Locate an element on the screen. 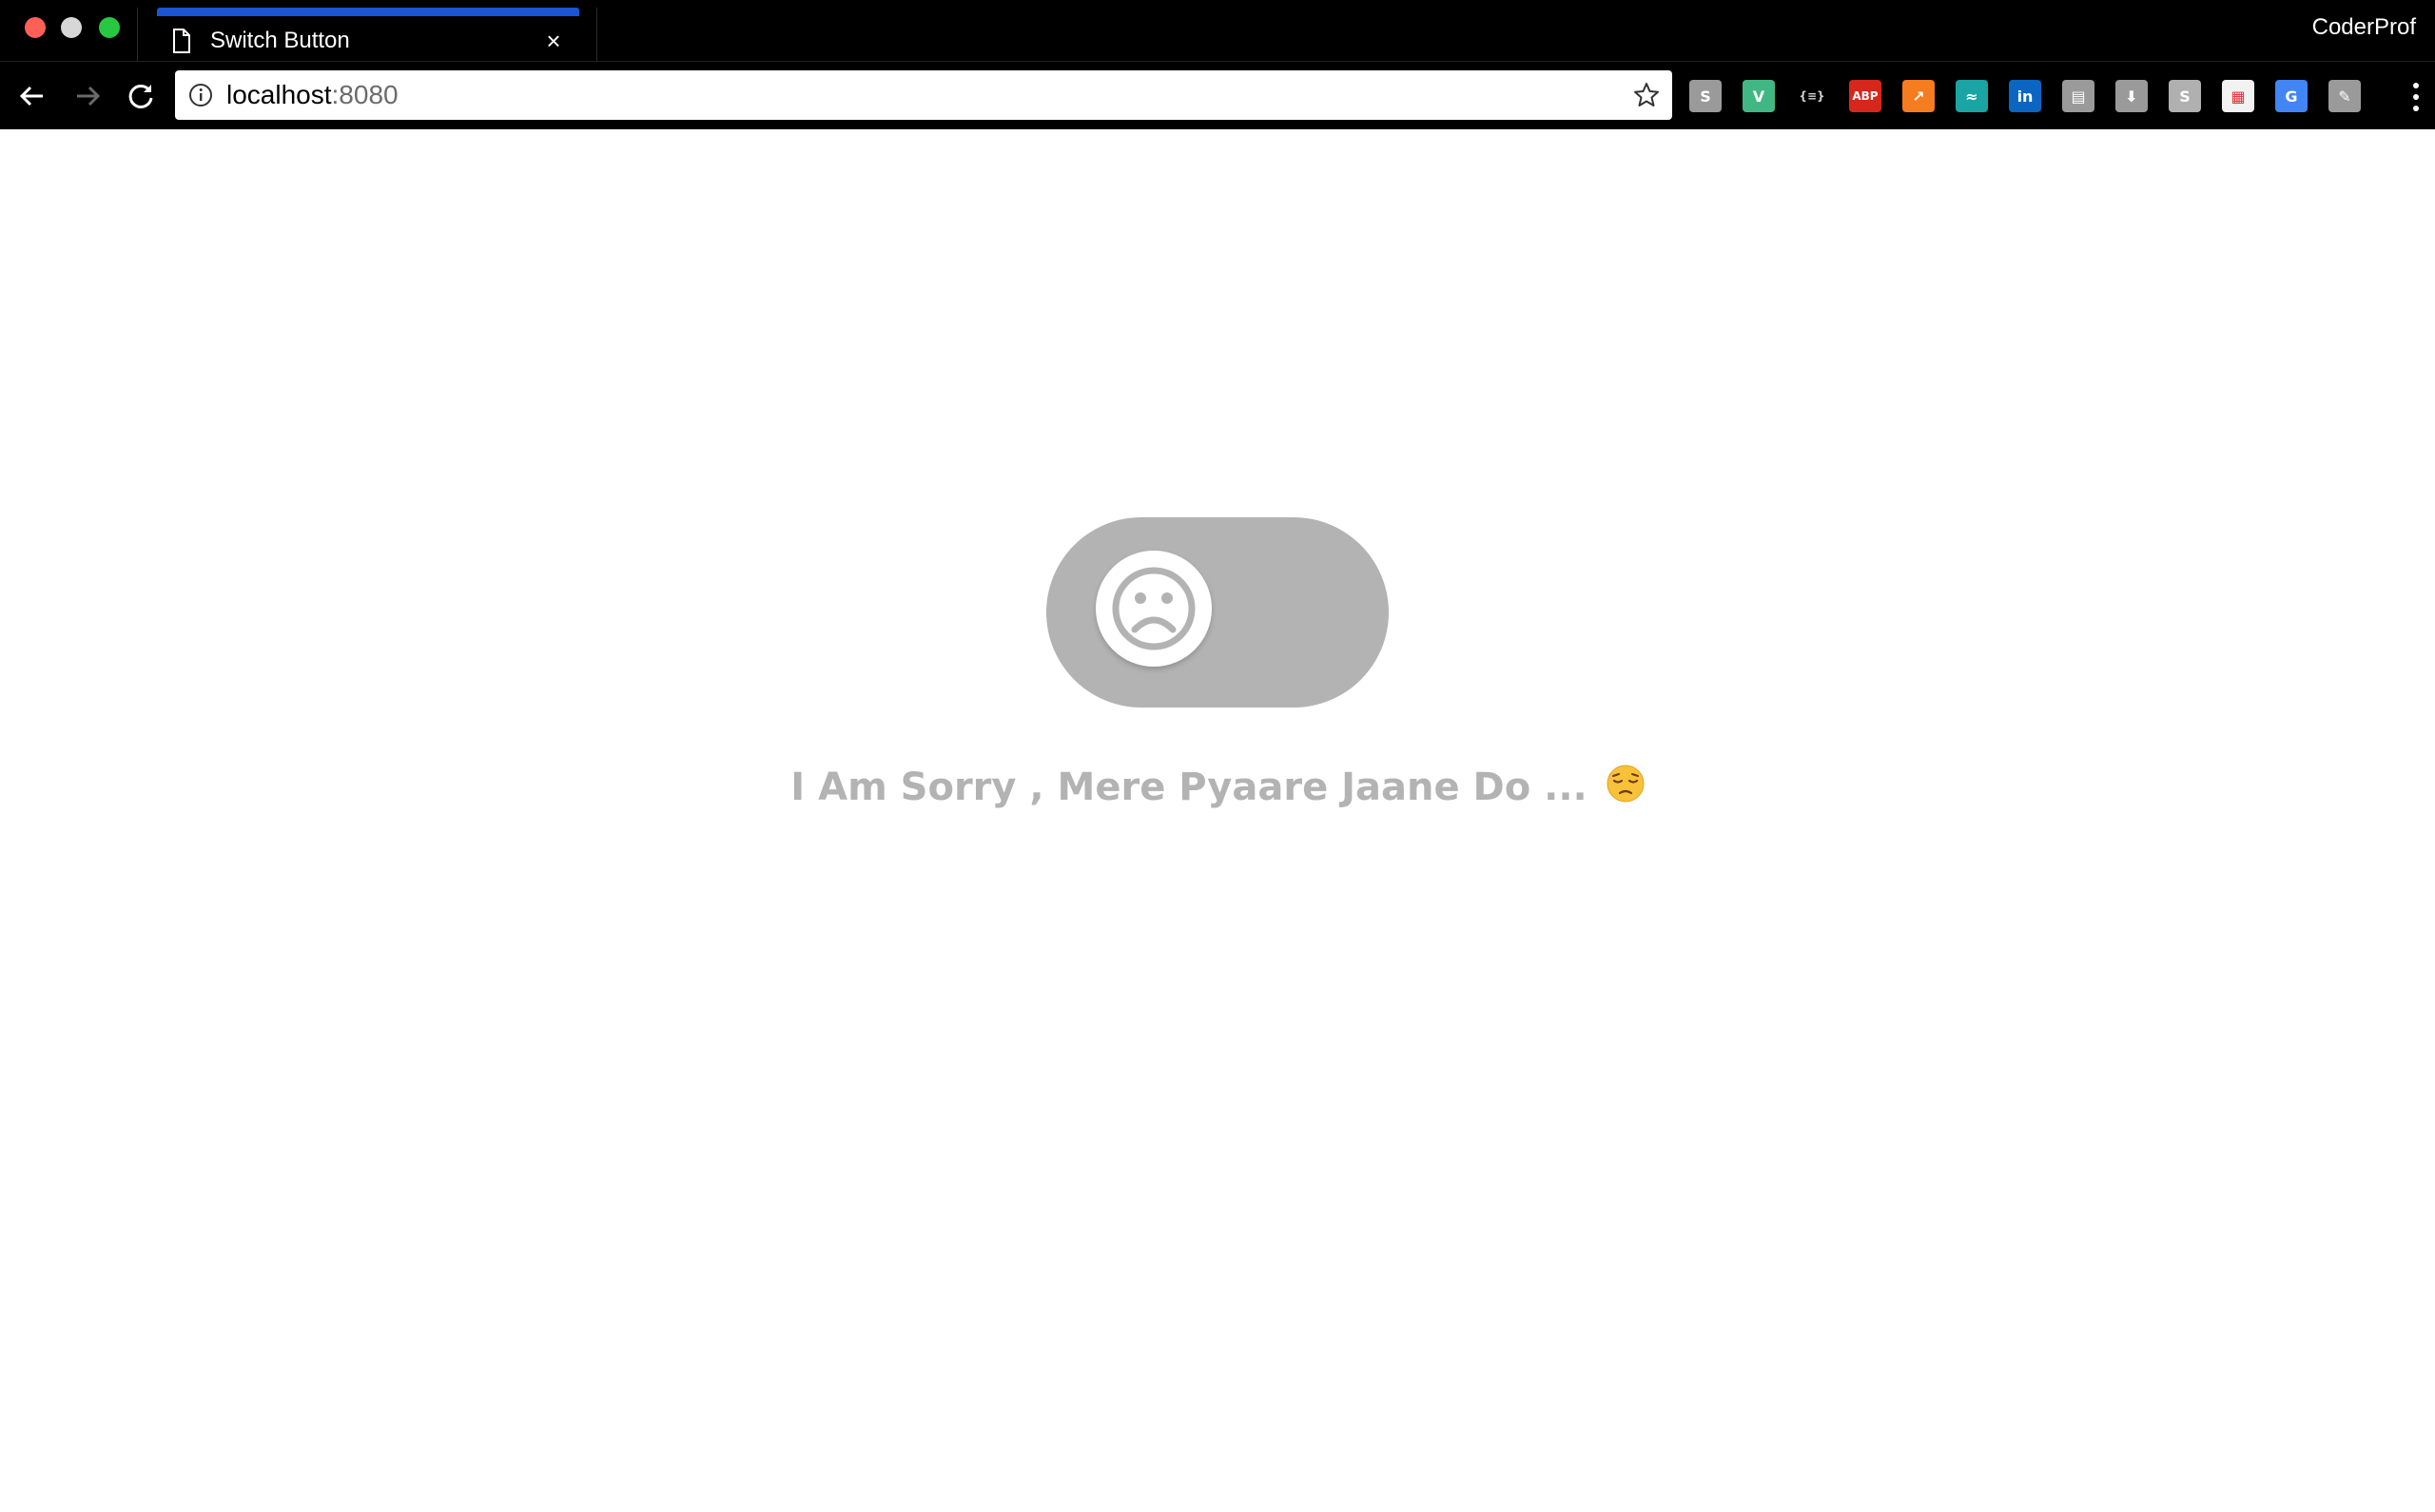  toggle-switch is located at coordinates (1217, 613).